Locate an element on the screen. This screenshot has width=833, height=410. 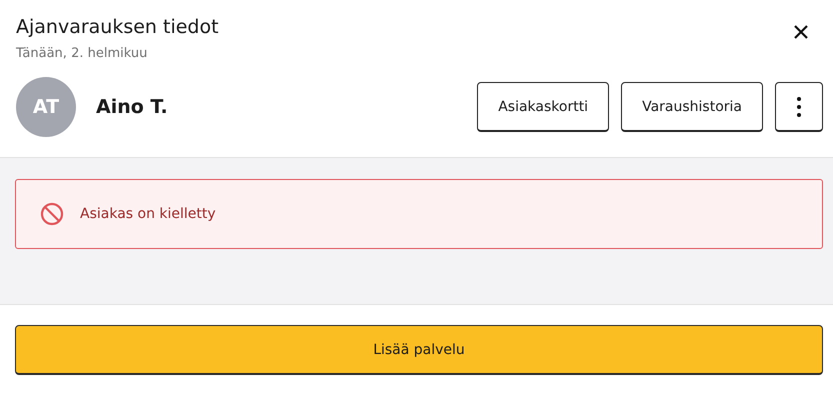
customer-name: Aino T. is located at coordinates (132, 107).